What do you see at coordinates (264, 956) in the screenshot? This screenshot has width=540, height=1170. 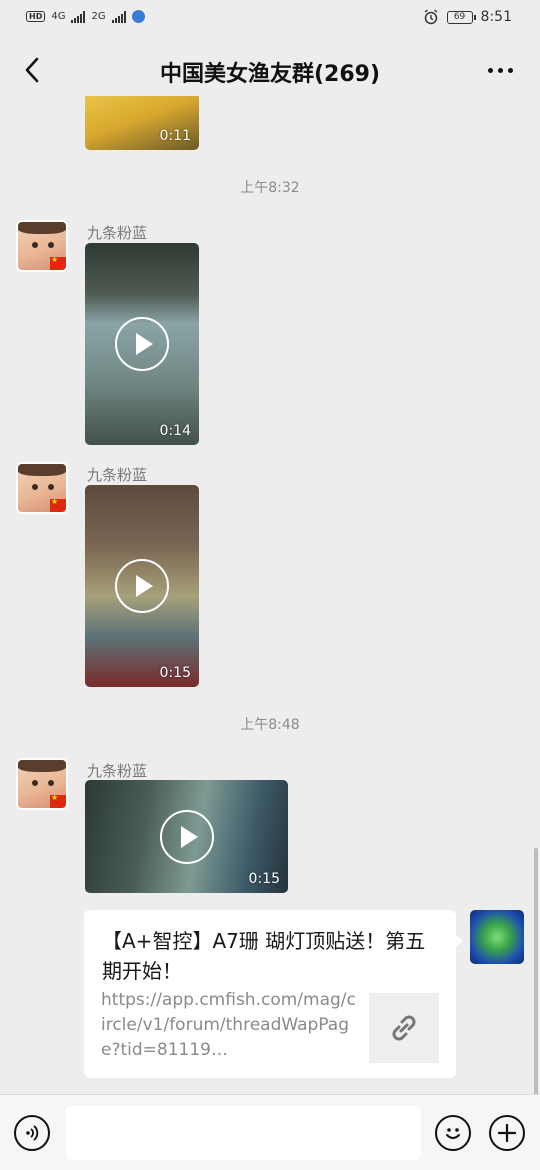 I see `link-card-title: 【A+智控】A7珊 瑚灯顶贴送！第五期开始！` at bounding box center [264, 956].